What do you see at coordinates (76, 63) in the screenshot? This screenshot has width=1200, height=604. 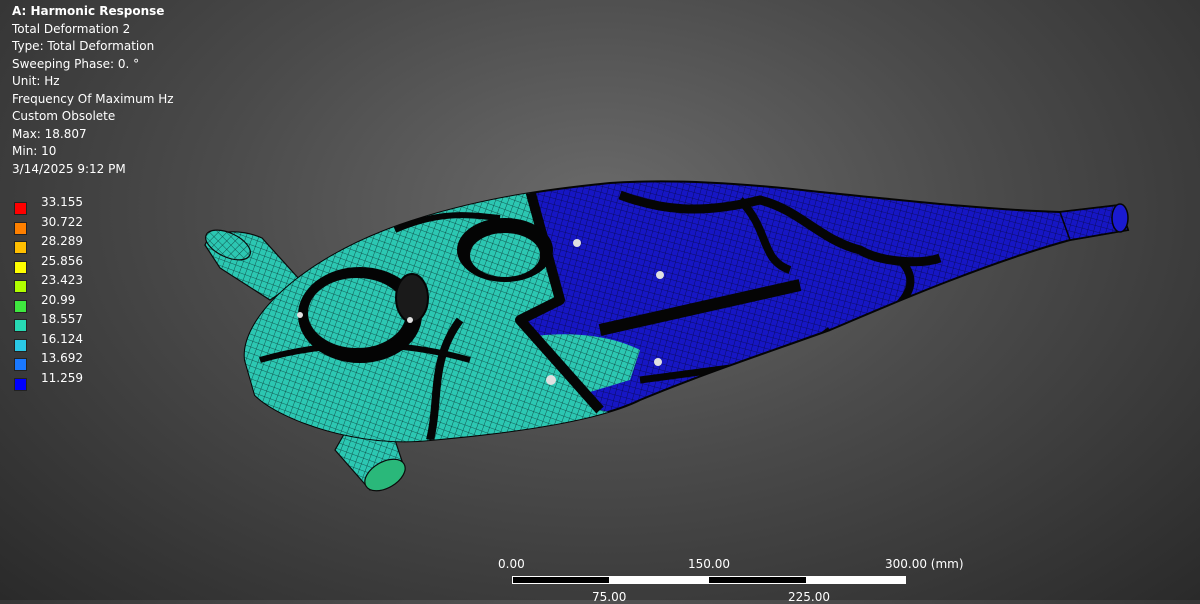 I see `sweeping-phase: Sweeping Phase: 0. °` at bounding box center [76, 63].